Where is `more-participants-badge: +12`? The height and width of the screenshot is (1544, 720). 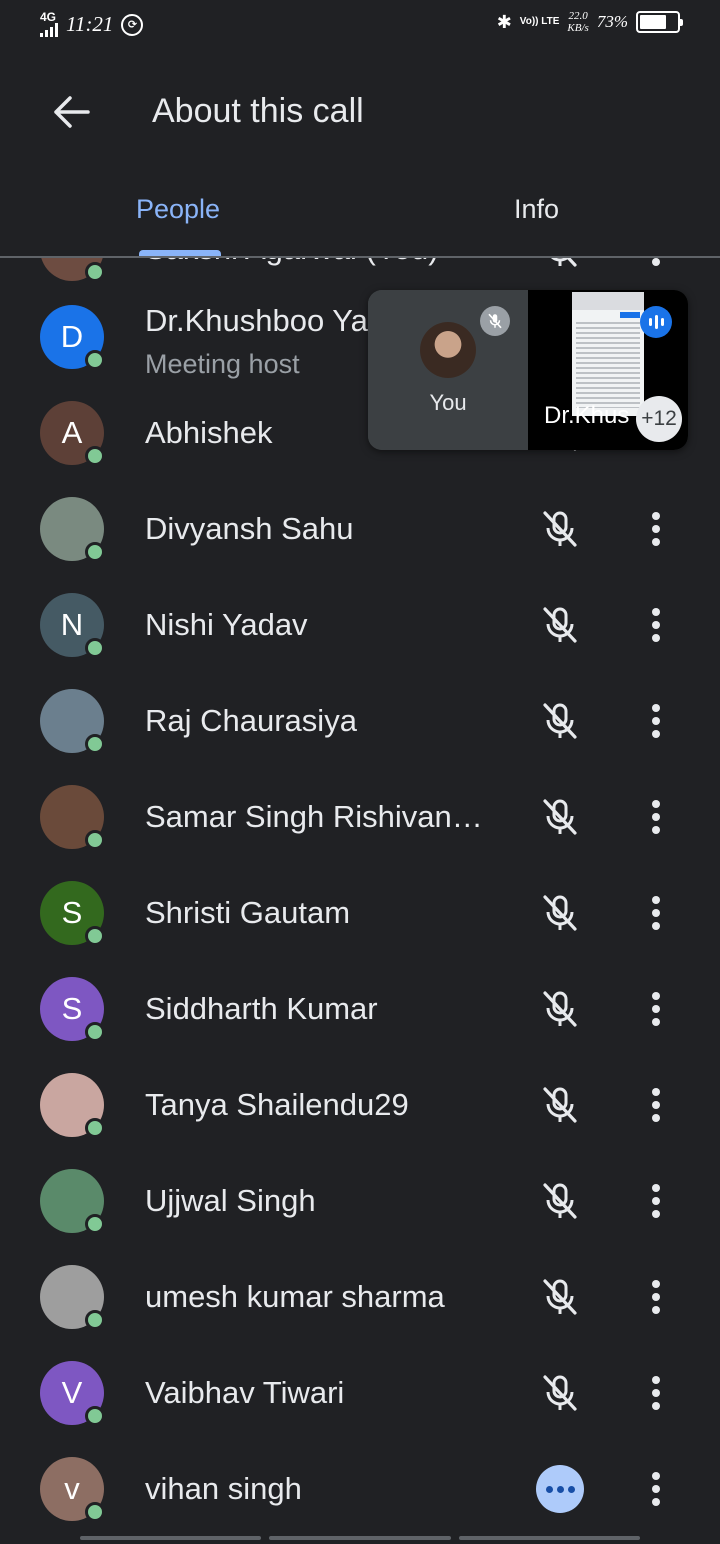 more-participants-badge: +12 is located at coordinates (659, 419).